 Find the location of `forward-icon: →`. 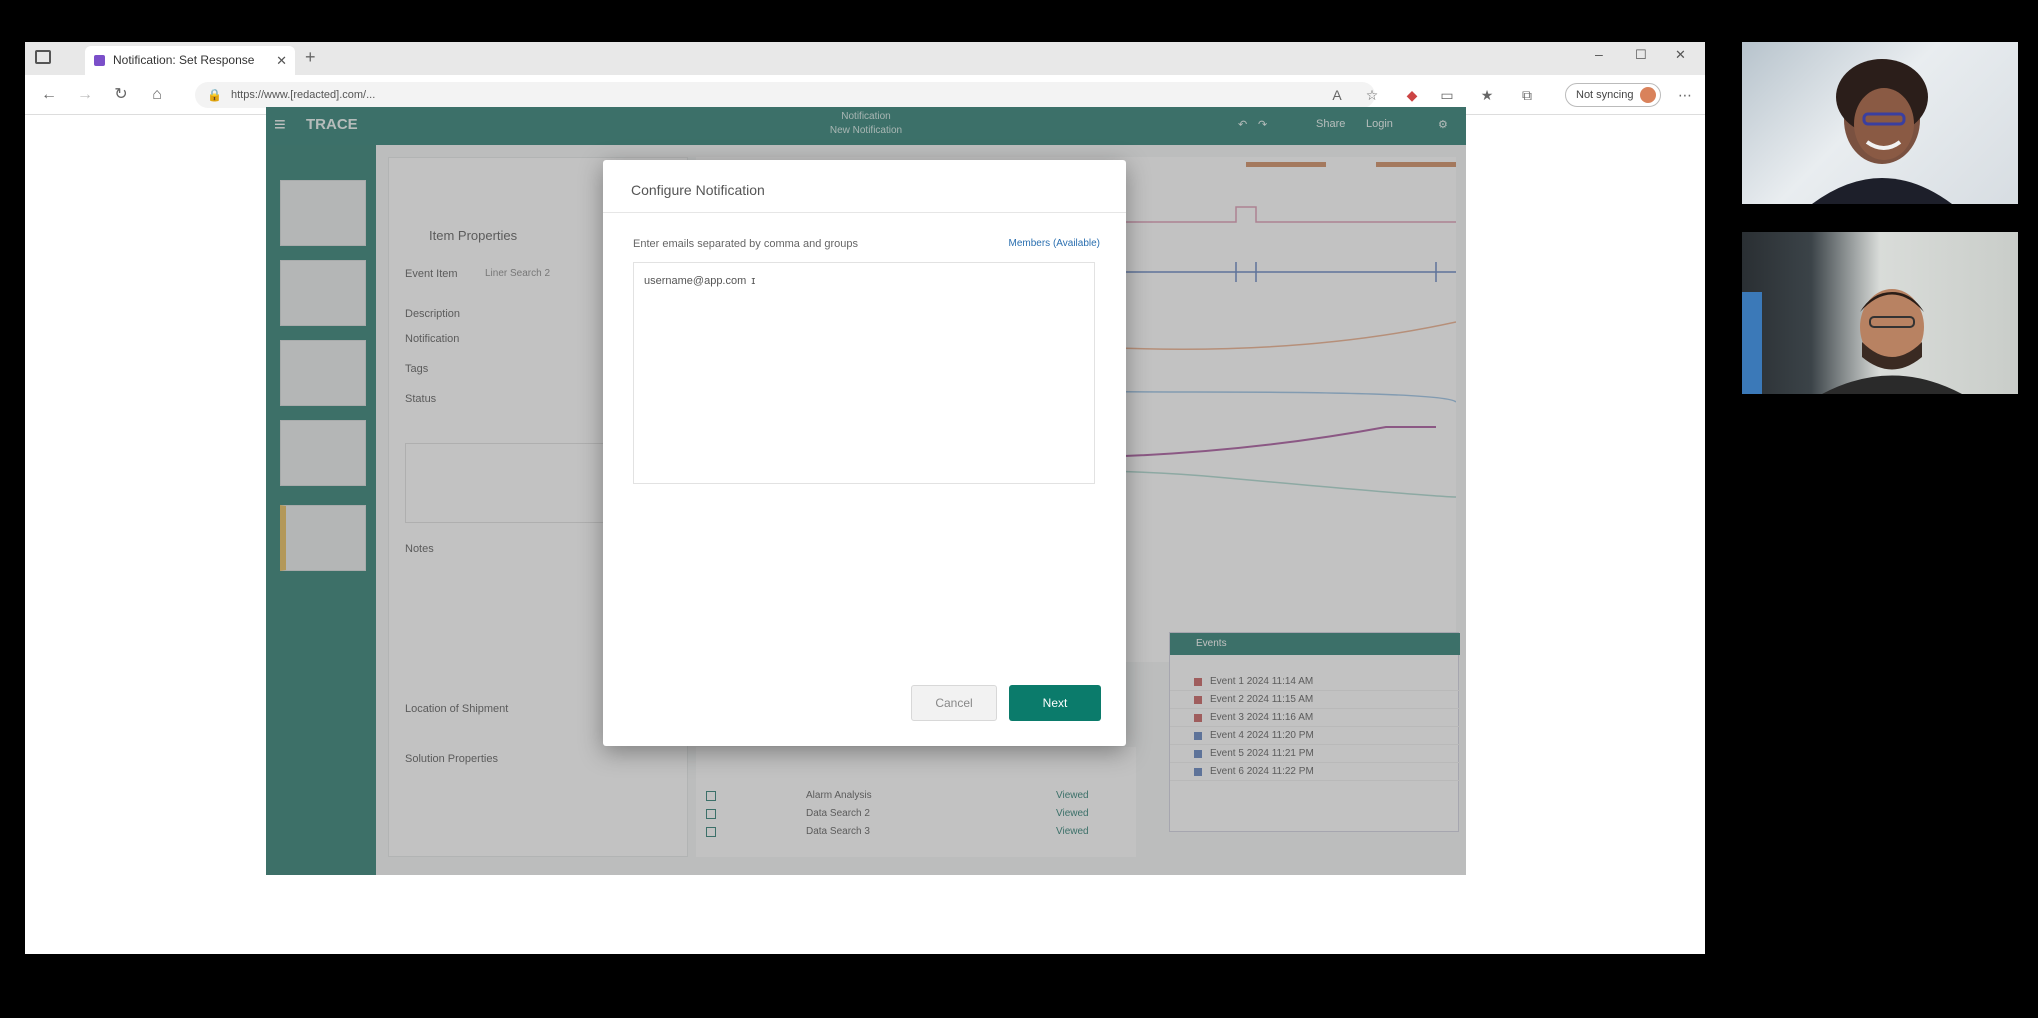

forward-icon: → is located at coordinates (85, 95).